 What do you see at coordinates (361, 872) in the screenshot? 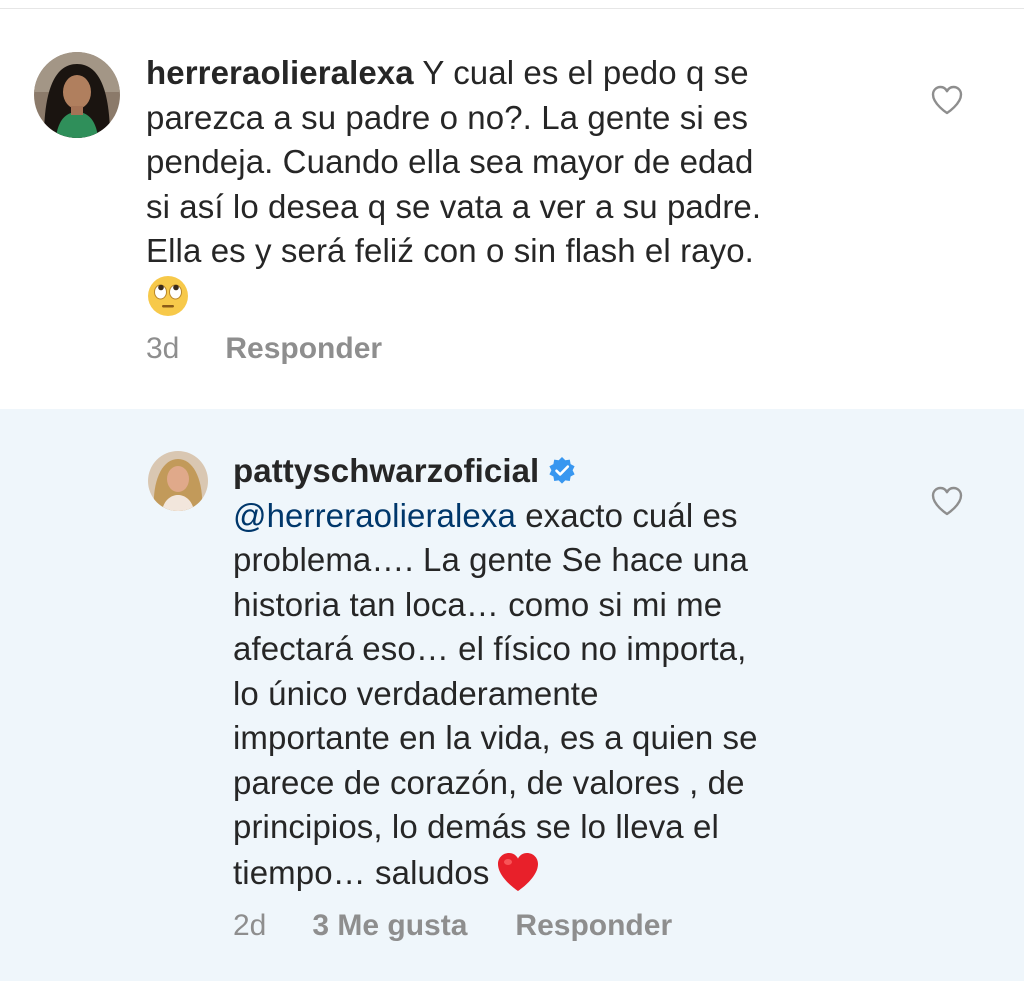
I see `comment-line: tiempo… saludos` at bounding box center [361, 872].